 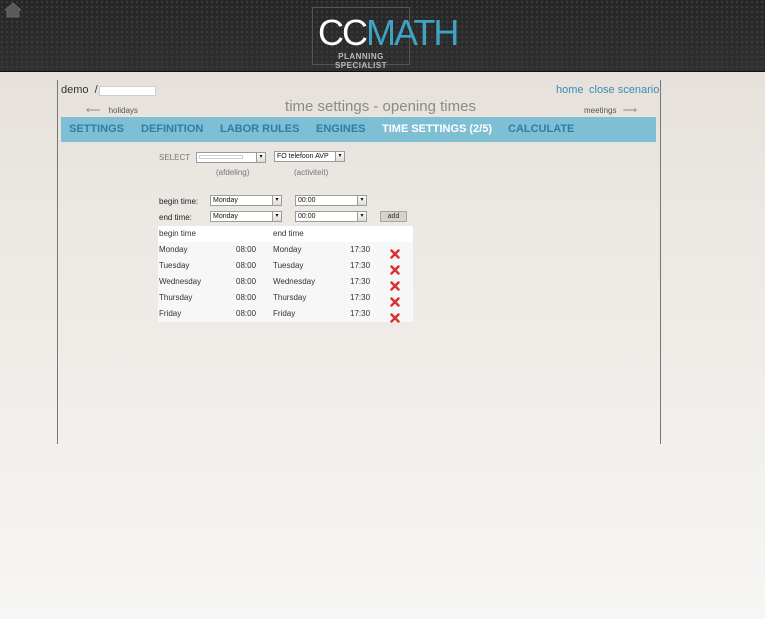 I want to click on header-begin-time: begin time, so click(x=177, y=233).